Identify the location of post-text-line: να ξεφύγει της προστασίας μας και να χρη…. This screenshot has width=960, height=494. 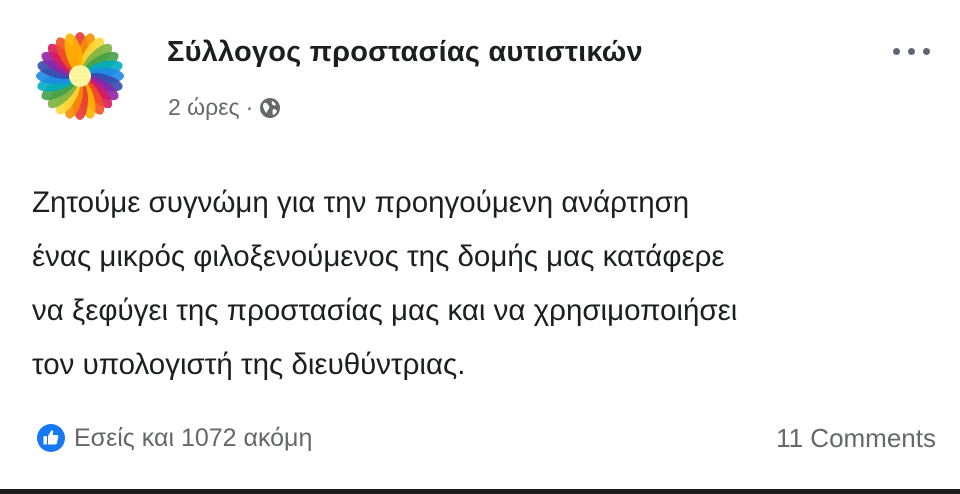
(385, 310).